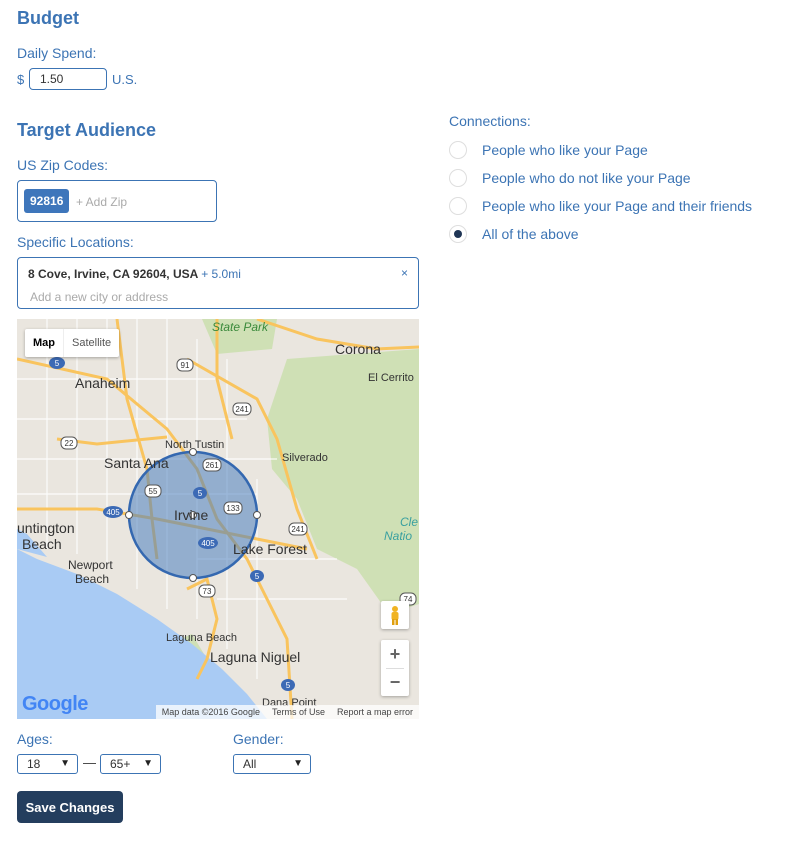  What do you see at coordinates (103, 383) in the screenshot?
I see `map-label-anaheim: Anaheim` at bounding box center [103, 383].